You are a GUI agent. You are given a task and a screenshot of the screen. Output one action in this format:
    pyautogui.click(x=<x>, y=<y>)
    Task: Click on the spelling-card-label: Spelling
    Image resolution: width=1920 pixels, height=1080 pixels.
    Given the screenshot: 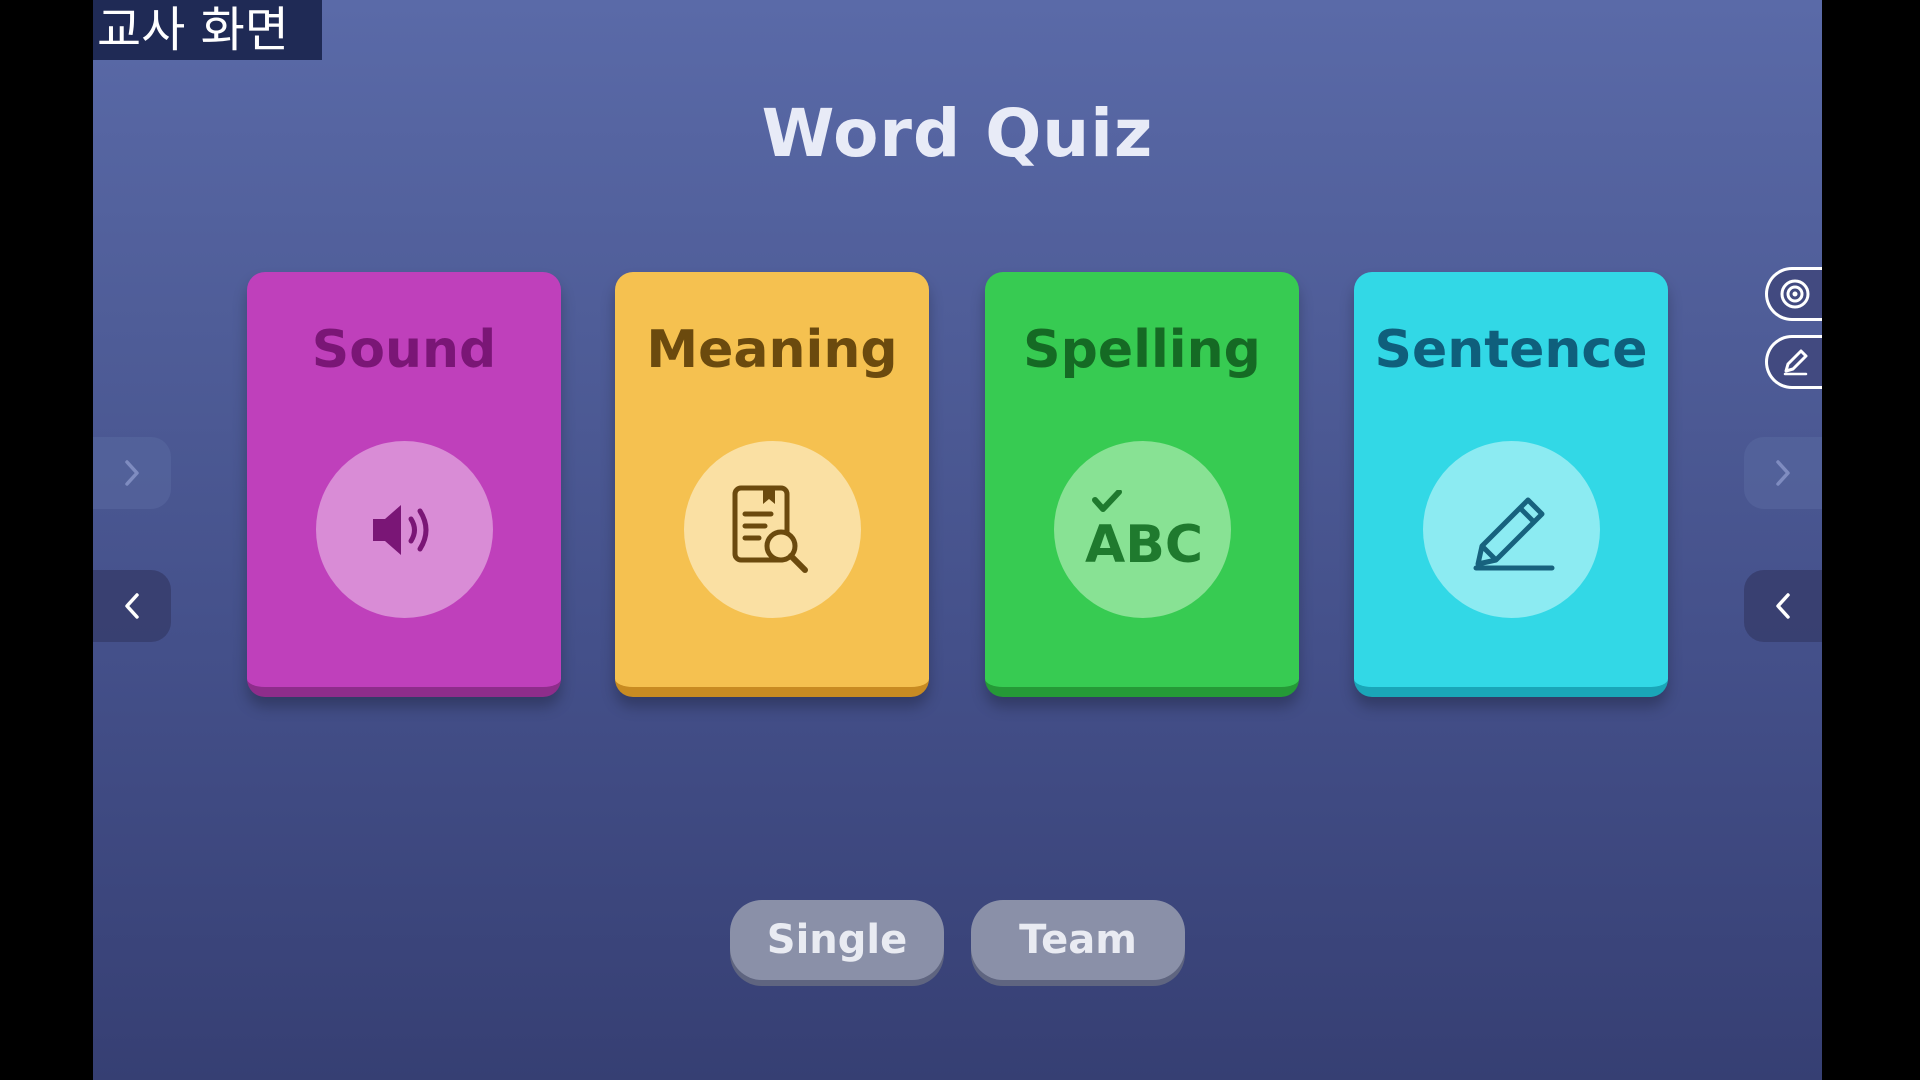 What is the action you would take?
    pyautogui.click(x=1142, y=350)
    